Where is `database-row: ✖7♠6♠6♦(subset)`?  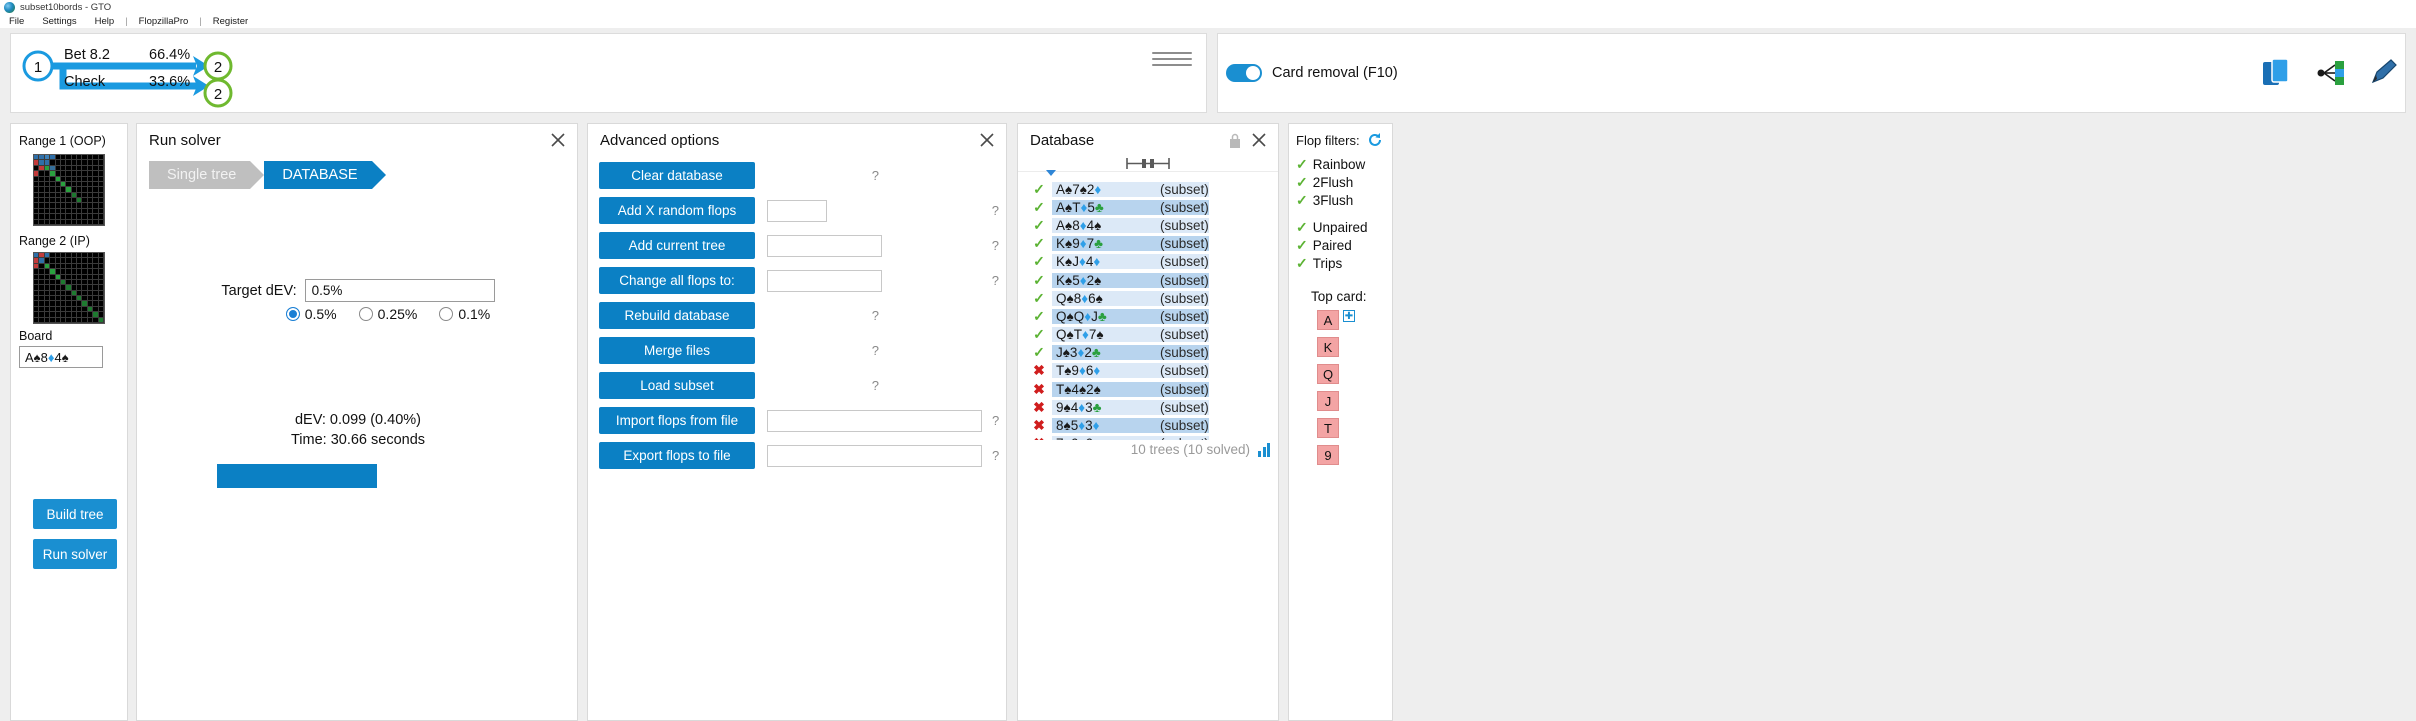
database-row: ✖7♠6♠6♦(subset) is located at coordinates (1149, 437).